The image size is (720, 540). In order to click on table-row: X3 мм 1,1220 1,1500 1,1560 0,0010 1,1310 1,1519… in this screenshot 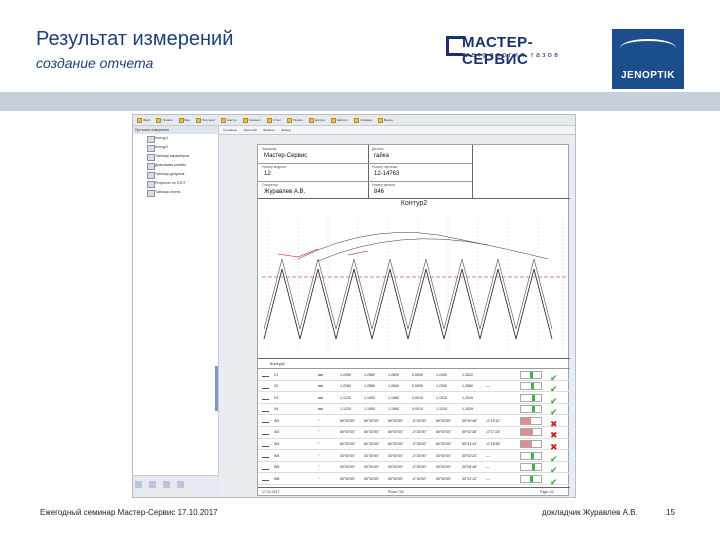, I will do `click(414, 399)`.